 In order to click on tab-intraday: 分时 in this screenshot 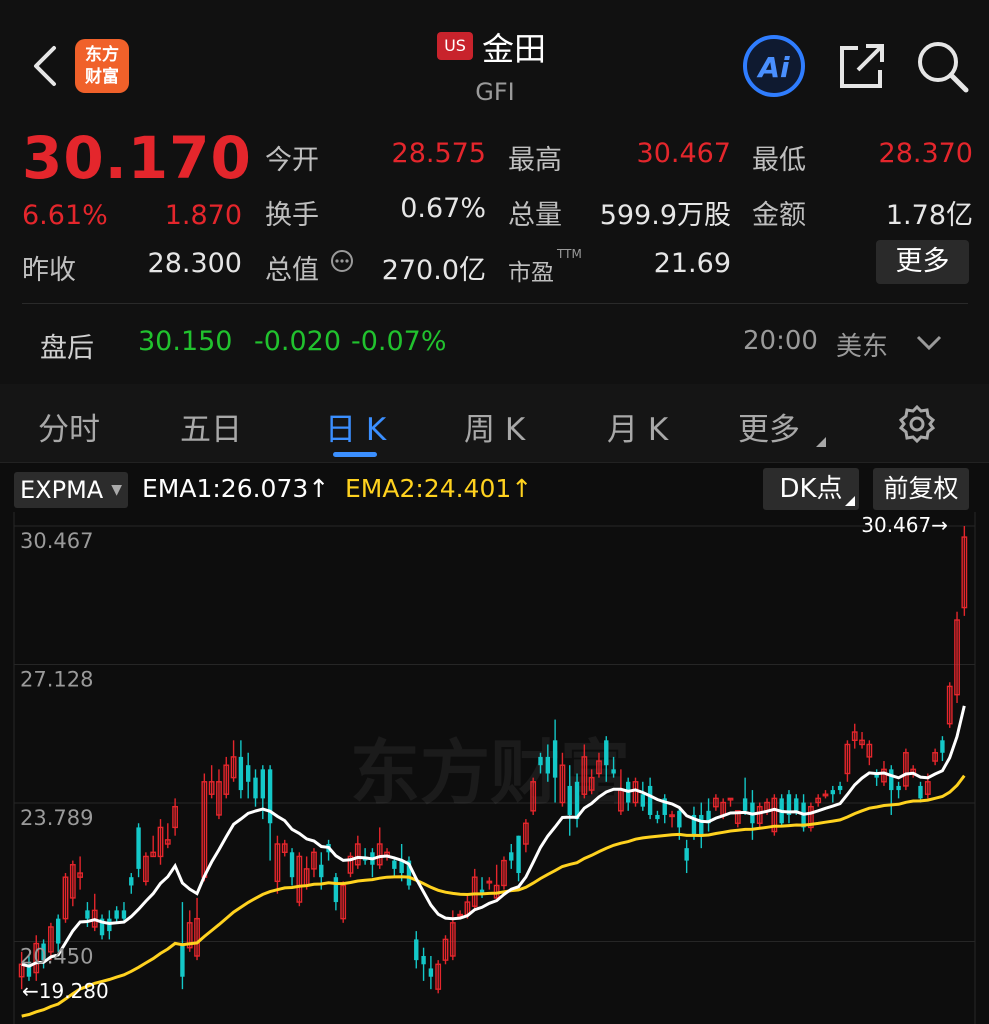, I will do `click(69, 426)`.